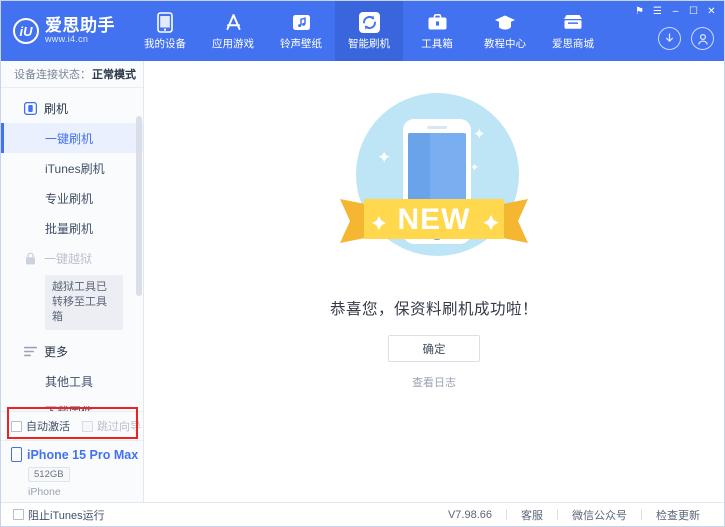 The width and height of the screenshot is (725, 527). What do you see at coordinates (702, 38) in the screenshot?
I see `account-icon` at bounding box center [702, 38].